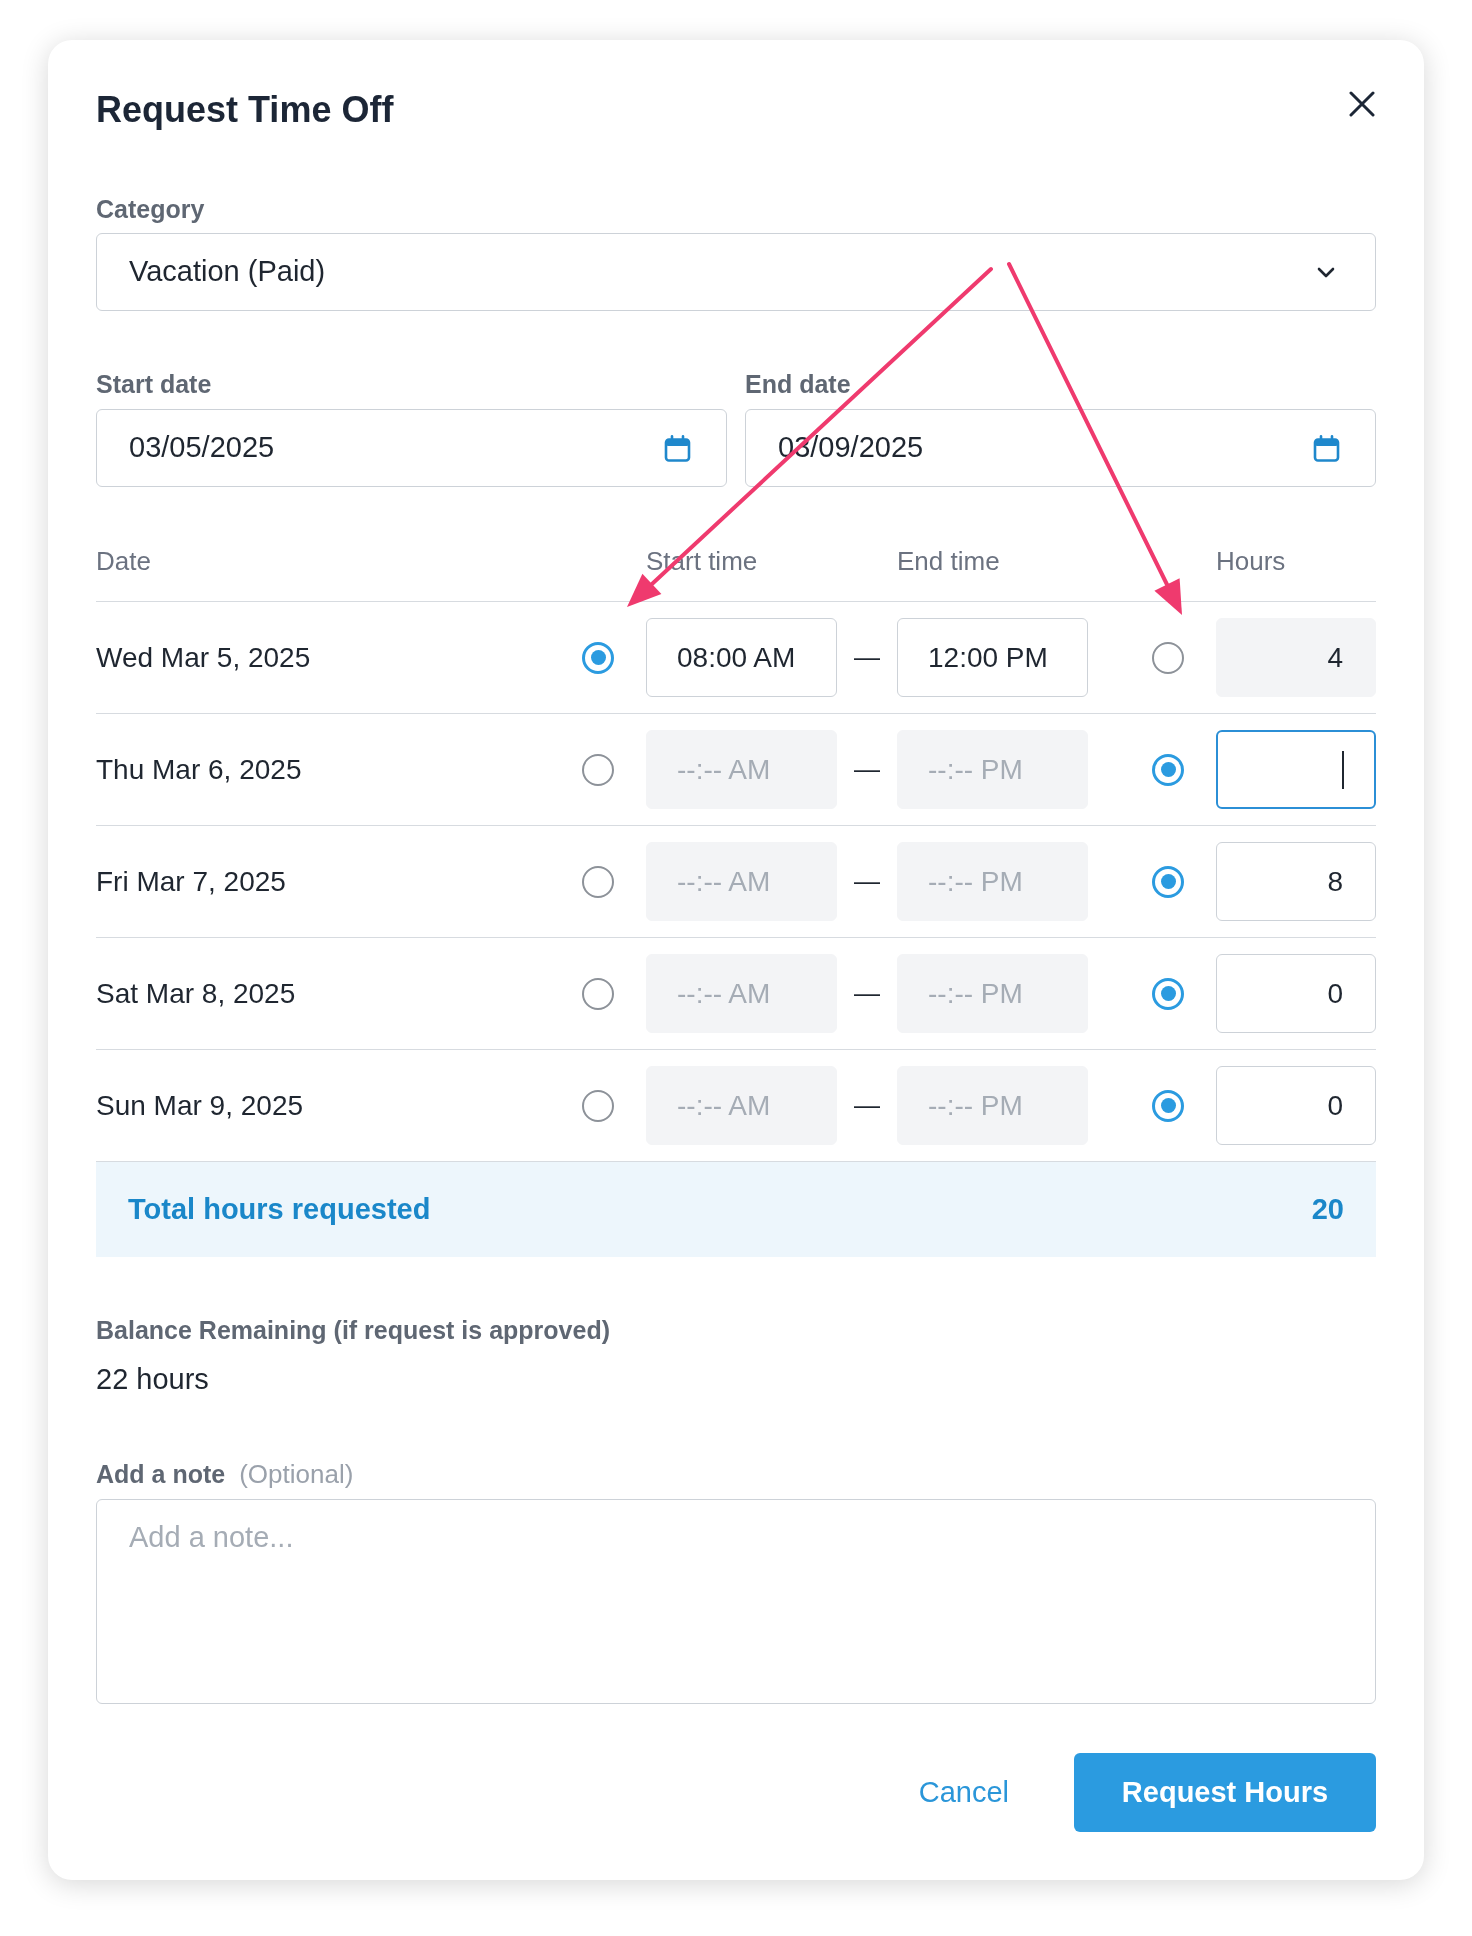 The image size is (1472, 1936). Describe the element at coordinates (245, 110) in the screenshot. I see `dialog-title: Request Time Off` at that location.